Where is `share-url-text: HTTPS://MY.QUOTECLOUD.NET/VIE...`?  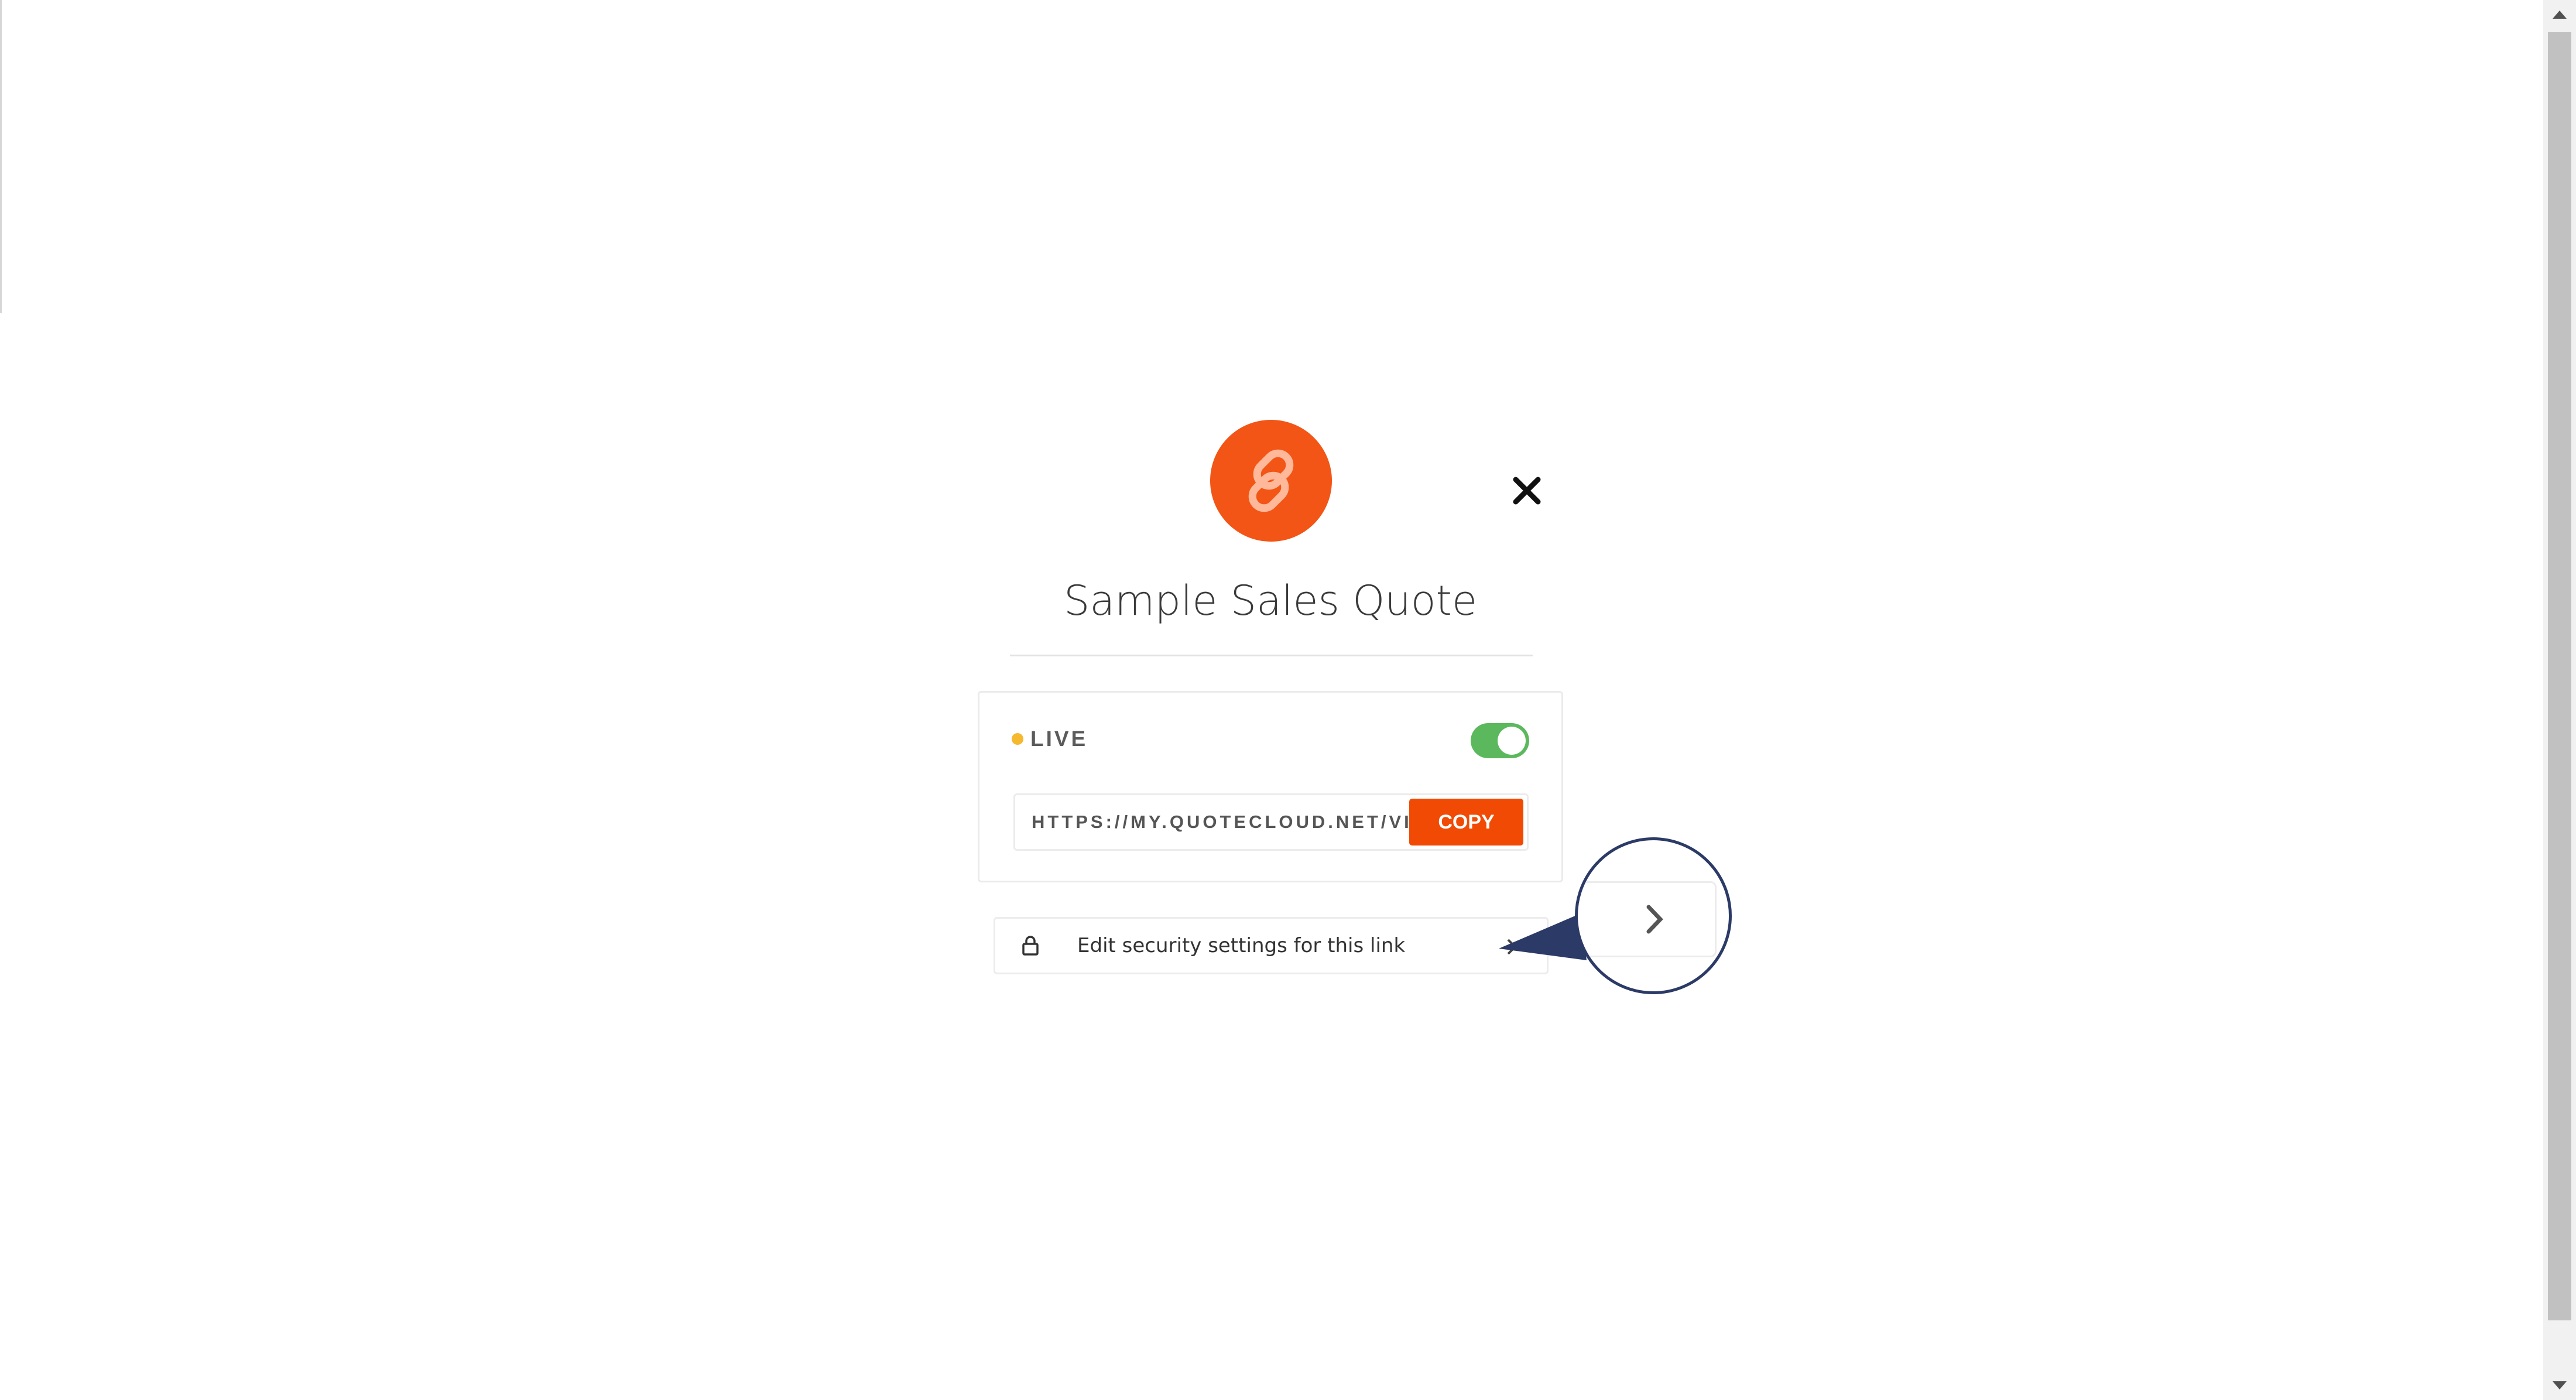
share-url-text: HTTPS://MY.QUOTECLOUD.NET/VIE... is located at coordinates (1220, 822).